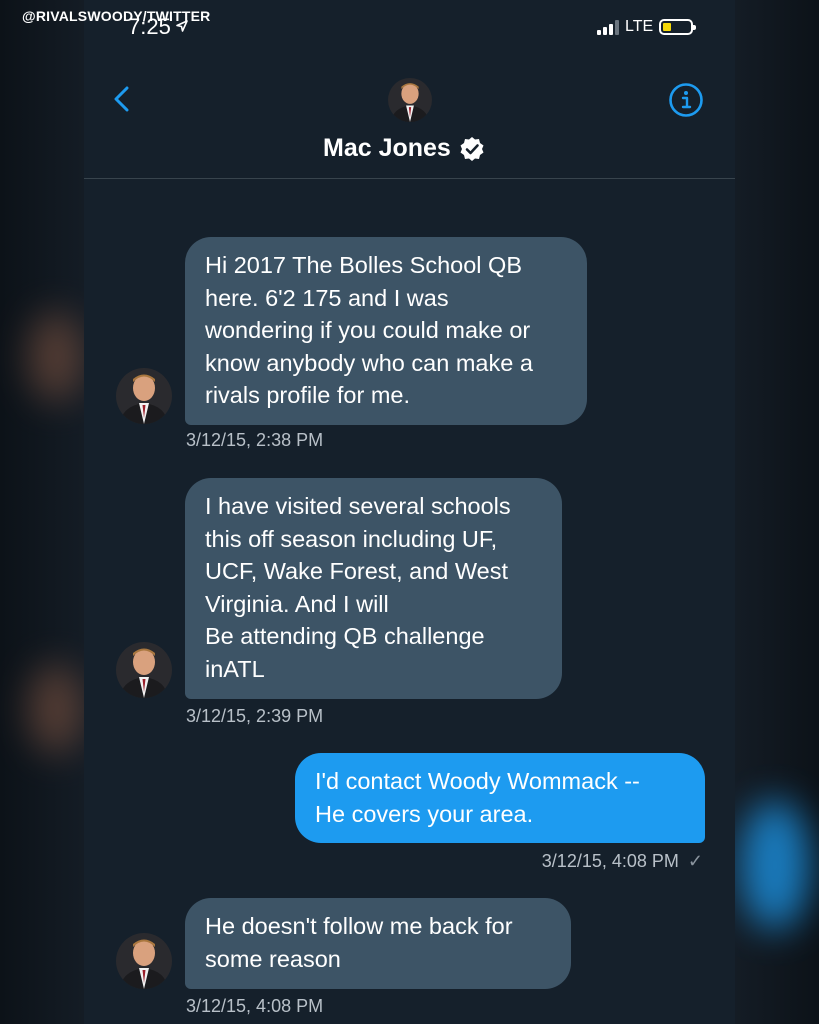 This screenshot has height=1024, width=819. Describe the element at coordinates (345, 636) in the screenshot. I see `message-line: Be attending QB challenge` at that location.